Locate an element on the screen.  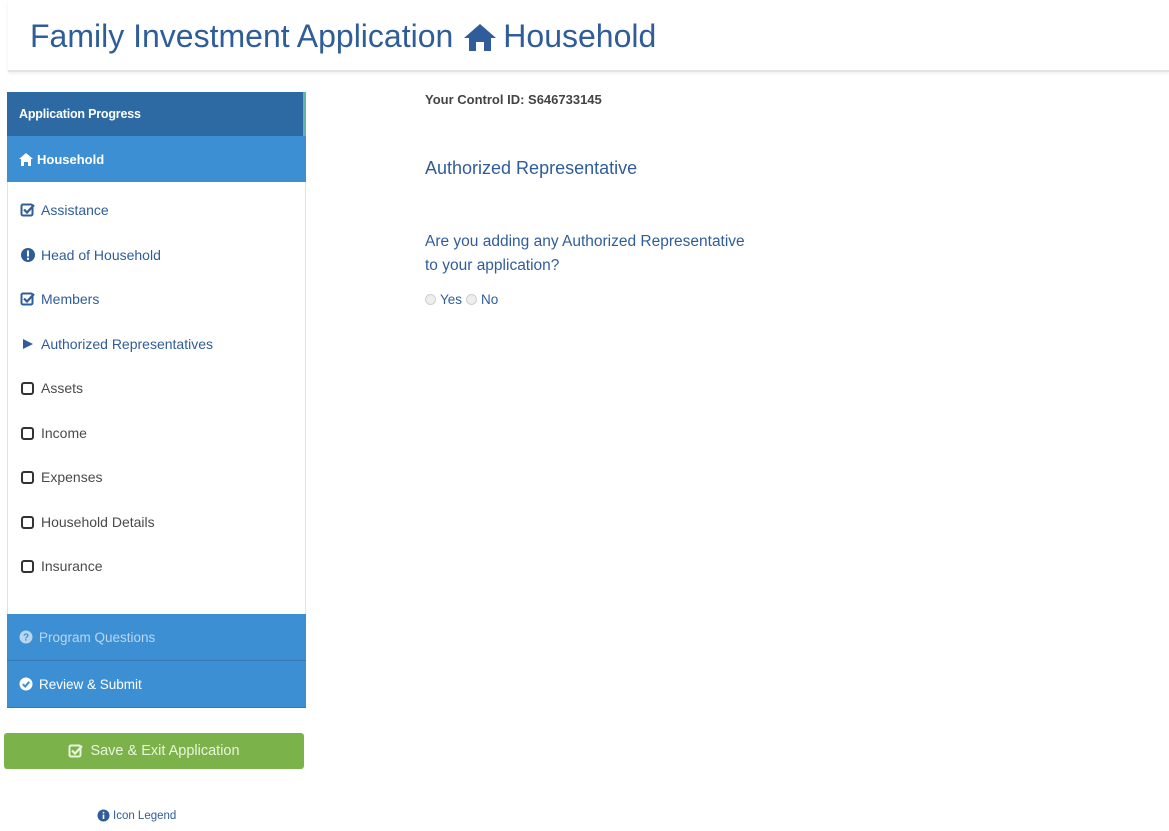
play-arrow-icon is located at coordinates (28, 344).